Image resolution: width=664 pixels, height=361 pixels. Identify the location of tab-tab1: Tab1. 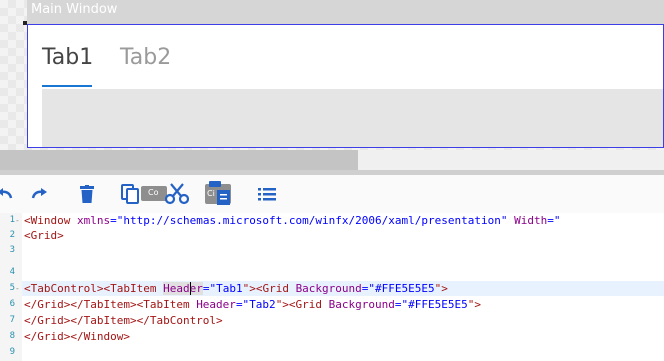
(67, 58).